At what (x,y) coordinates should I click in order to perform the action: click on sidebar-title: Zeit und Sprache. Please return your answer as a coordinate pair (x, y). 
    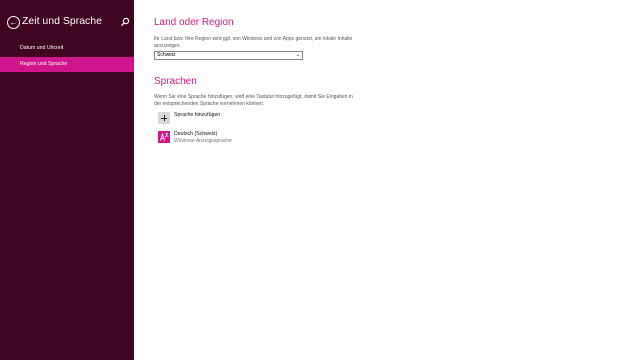
    Looking at the image, I should click on (62, 21).